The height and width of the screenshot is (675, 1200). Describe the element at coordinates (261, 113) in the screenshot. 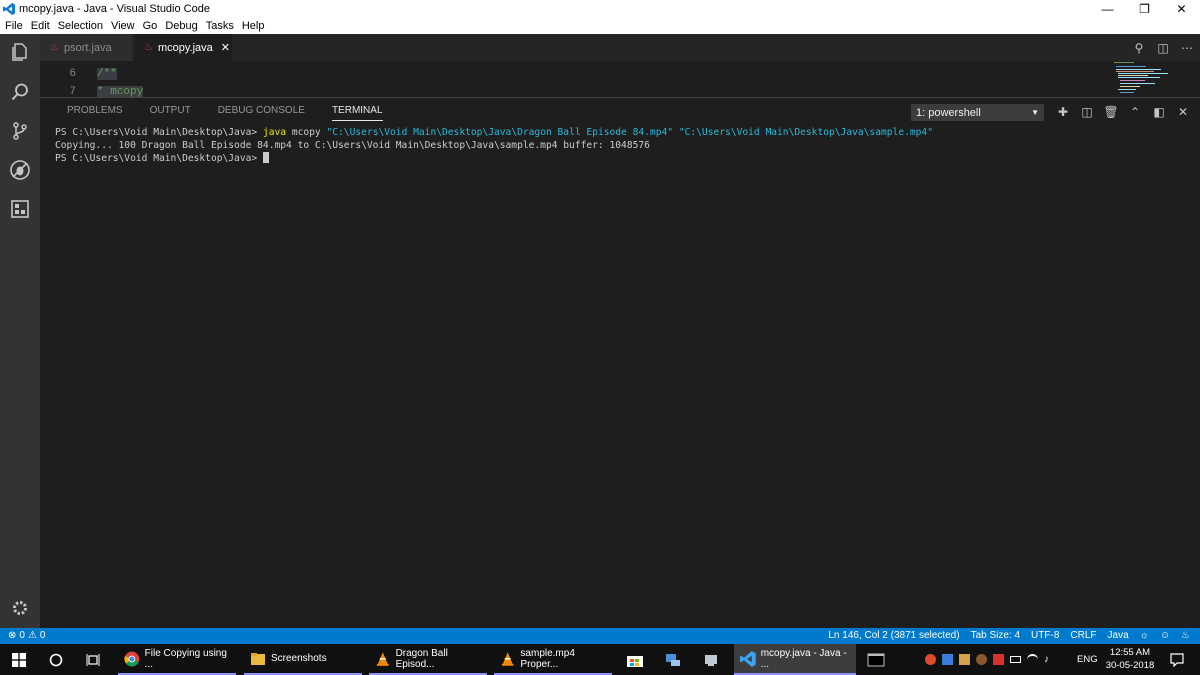

I see `tab-debug-console: DEBUG CONSOLE` at that location.